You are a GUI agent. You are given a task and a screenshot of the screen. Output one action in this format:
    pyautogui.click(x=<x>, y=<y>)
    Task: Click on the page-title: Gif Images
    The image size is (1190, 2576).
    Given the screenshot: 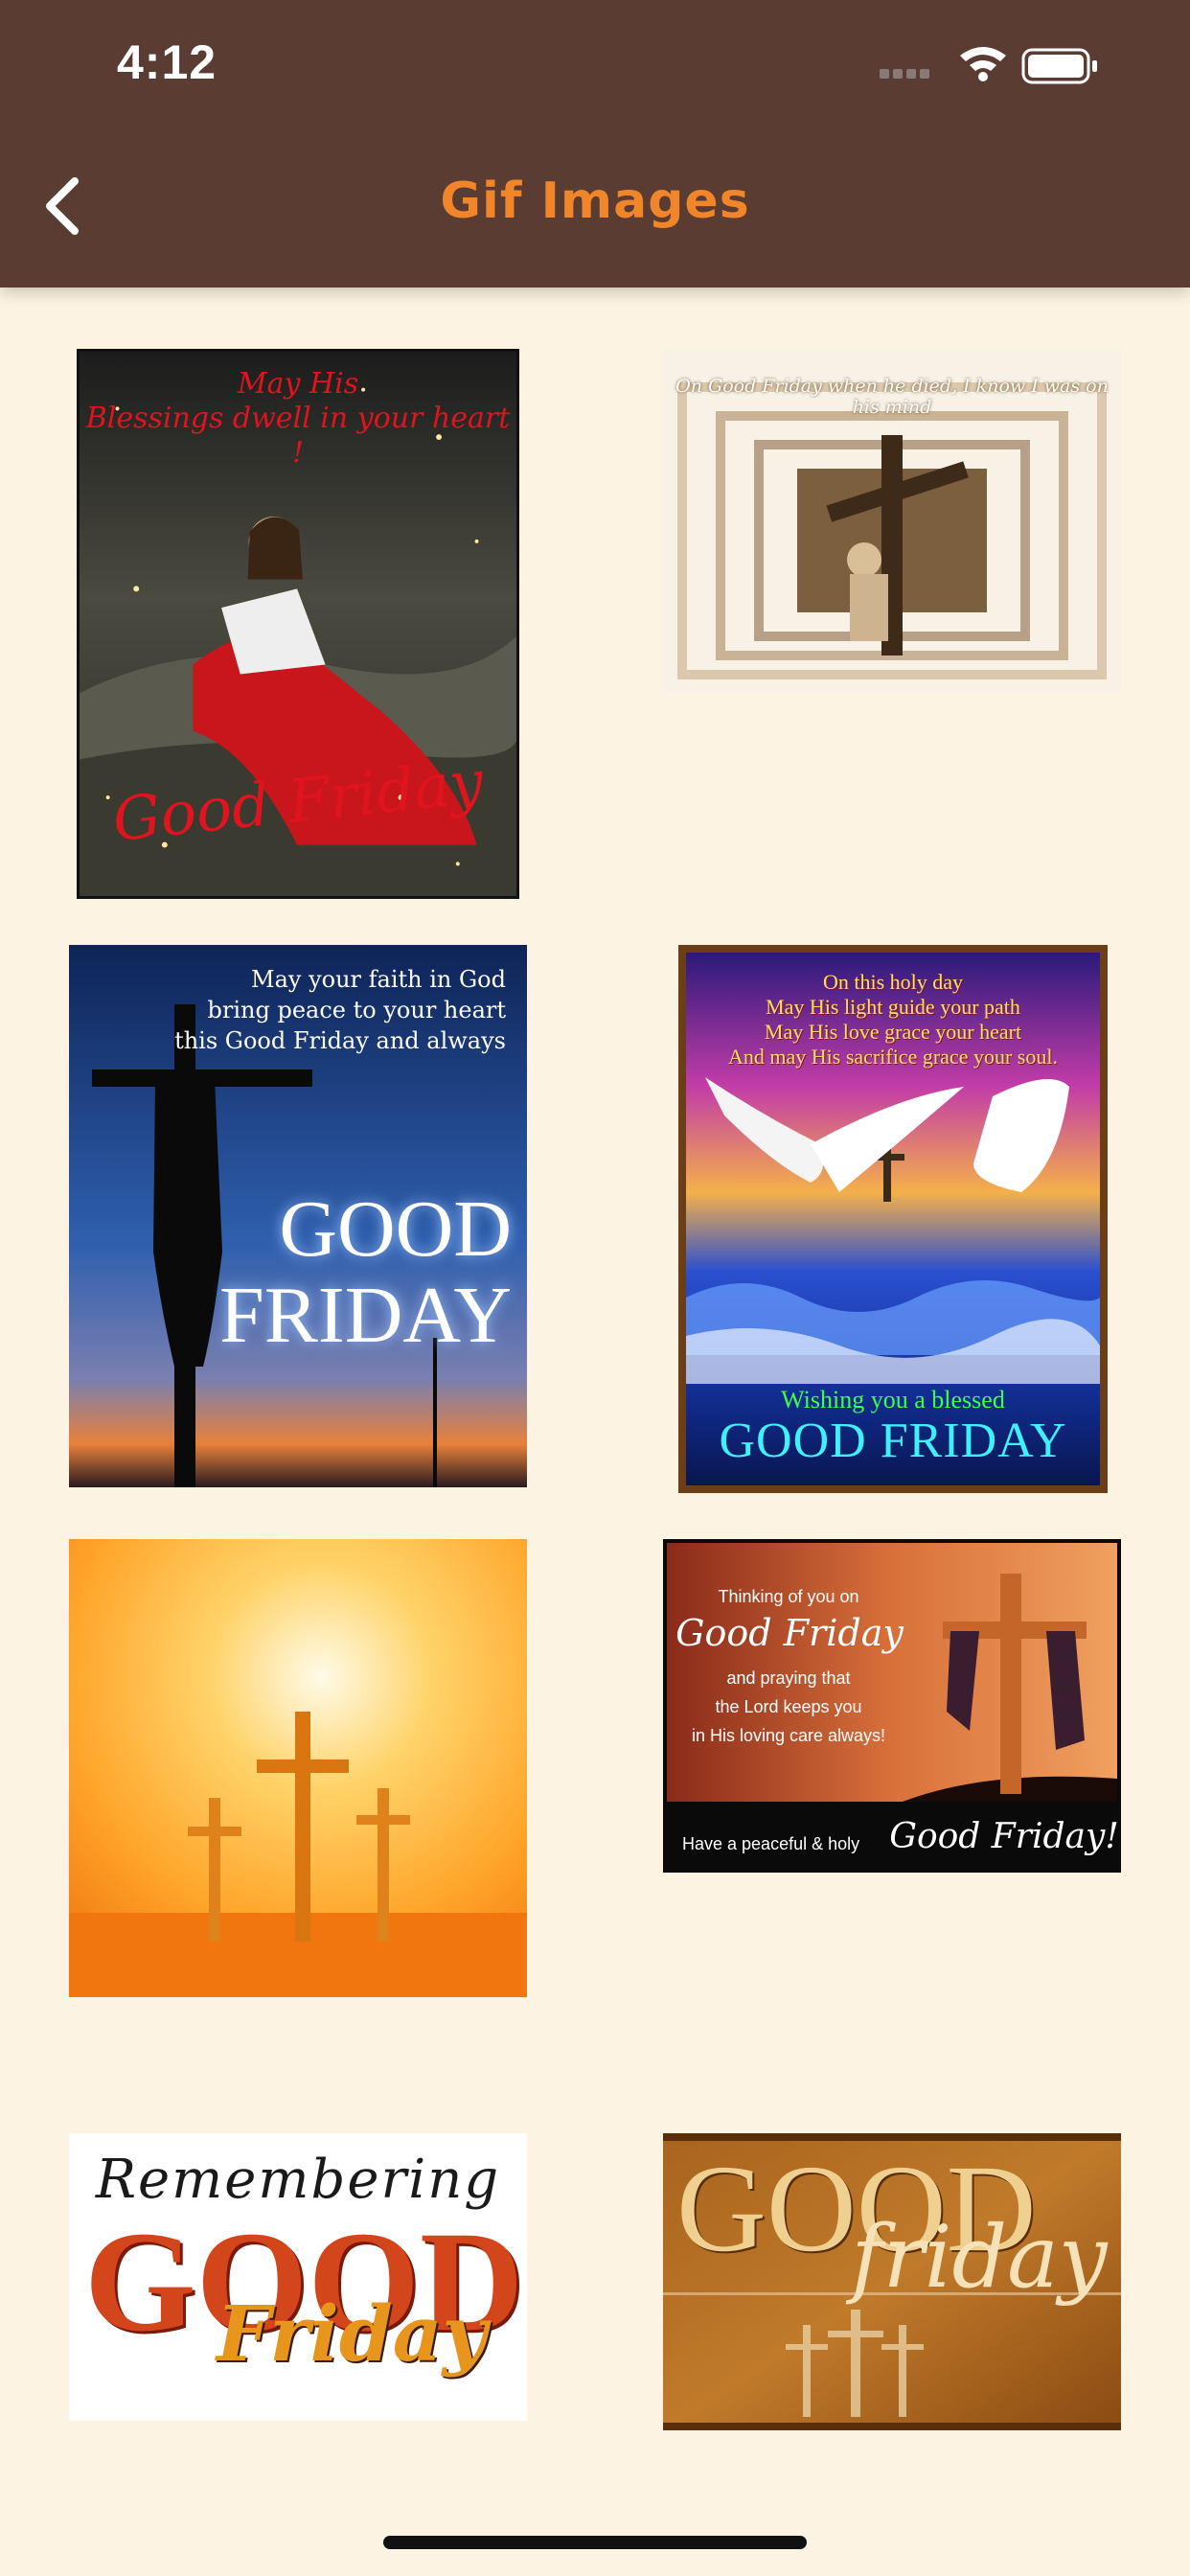 What is the action you would take?
    pyautogui.click(x=595, y=201)
    